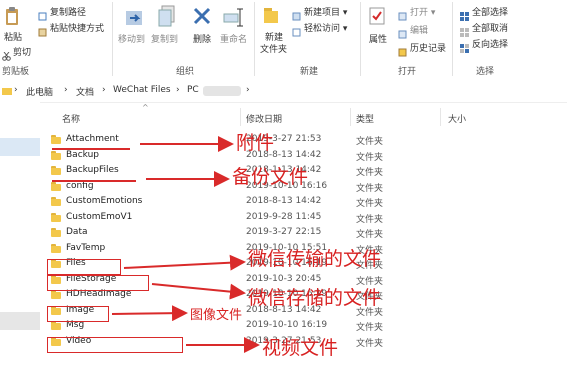  Describe the element at coordinates (300, 348) in the screenshot. I see `annotation-video: 视频文件` at that location.